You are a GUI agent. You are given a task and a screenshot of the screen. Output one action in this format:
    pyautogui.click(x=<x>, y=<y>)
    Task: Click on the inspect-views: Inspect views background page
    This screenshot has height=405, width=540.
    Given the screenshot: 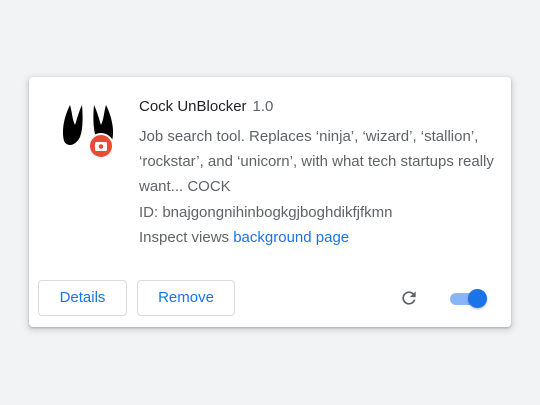 What is the action you would take?
    pyautogui.click(x=244, y=238)
    